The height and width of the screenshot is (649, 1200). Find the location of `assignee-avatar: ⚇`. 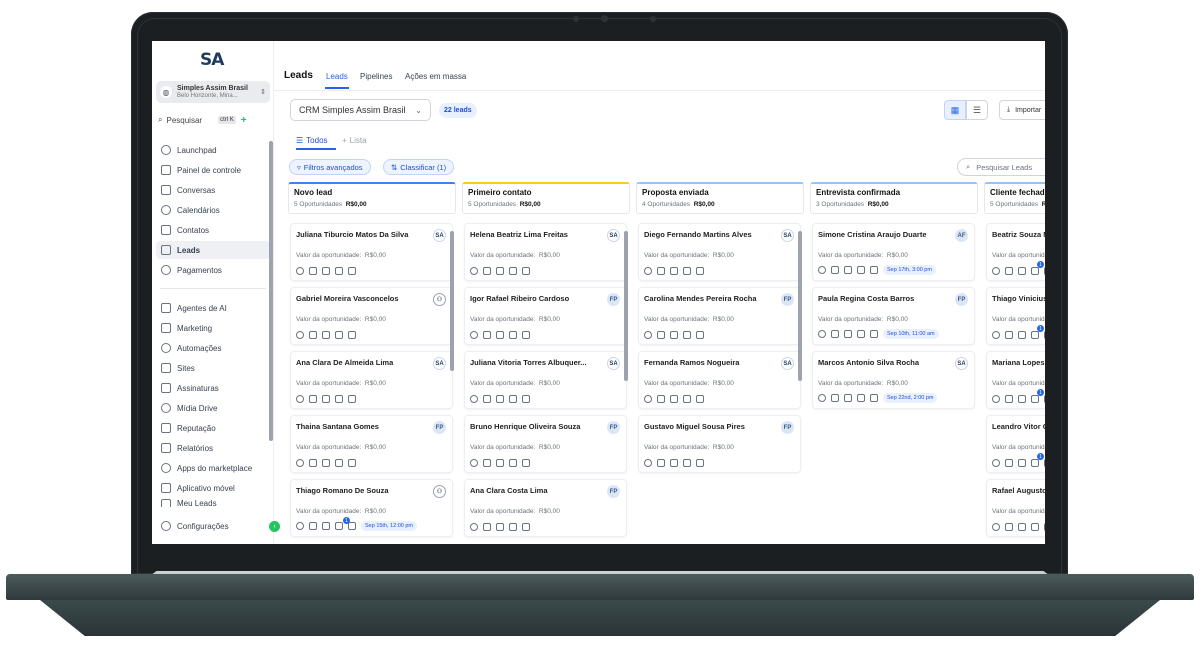

assignee-avatar: ⚇ is located at coordinates (439, 491).